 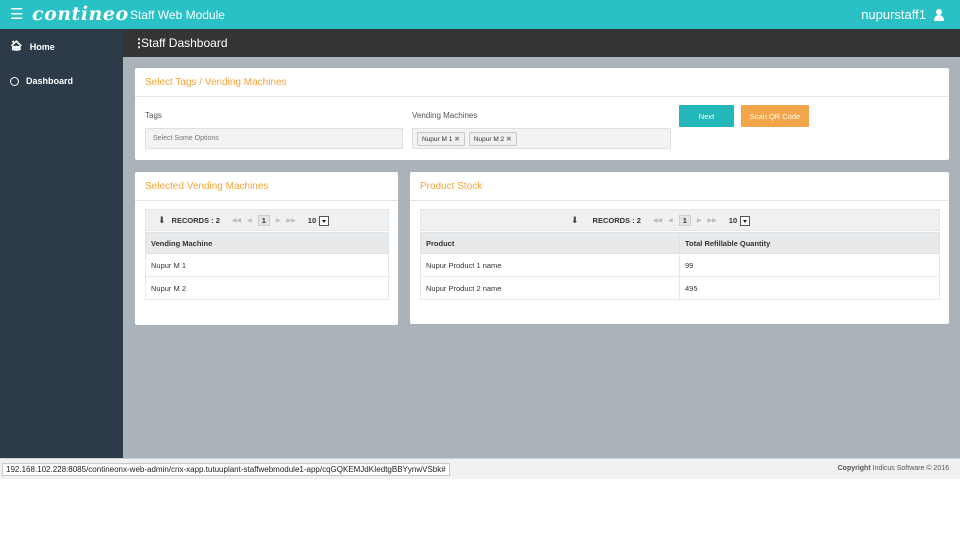 What do you see at coordinates (451, 186) in the screenshot?
I see `panel-title: Product Stock` at bounding box center [451, 186].